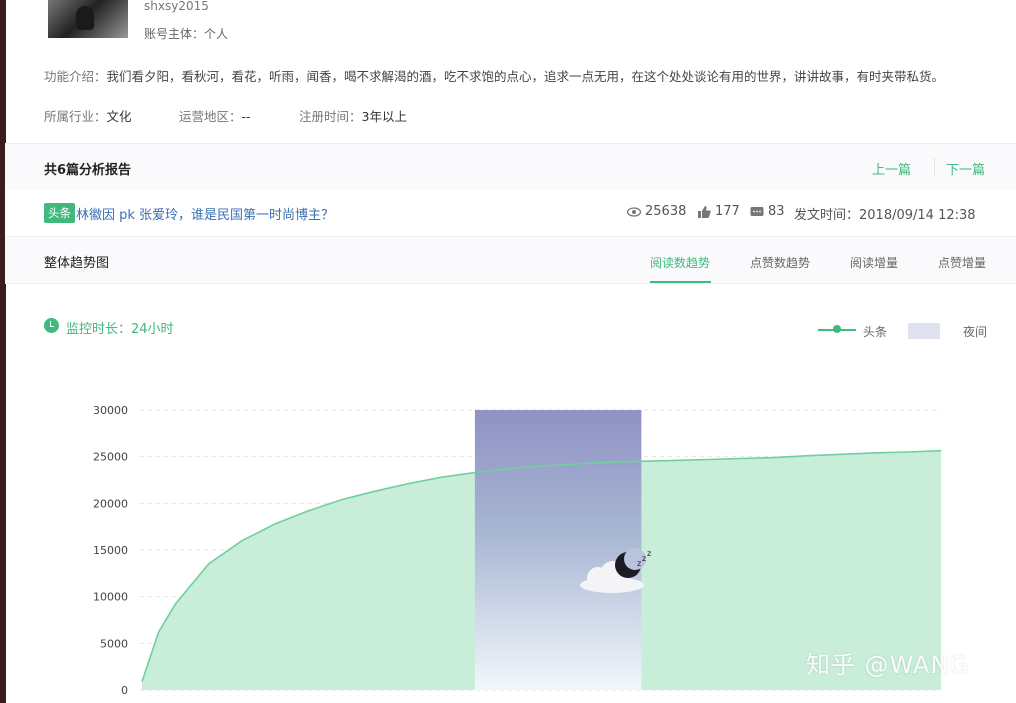  I want to click on article-title-link: 林徽因 pk 张爱玲，谁是民国第一时尚博主？, so click(205, 213).